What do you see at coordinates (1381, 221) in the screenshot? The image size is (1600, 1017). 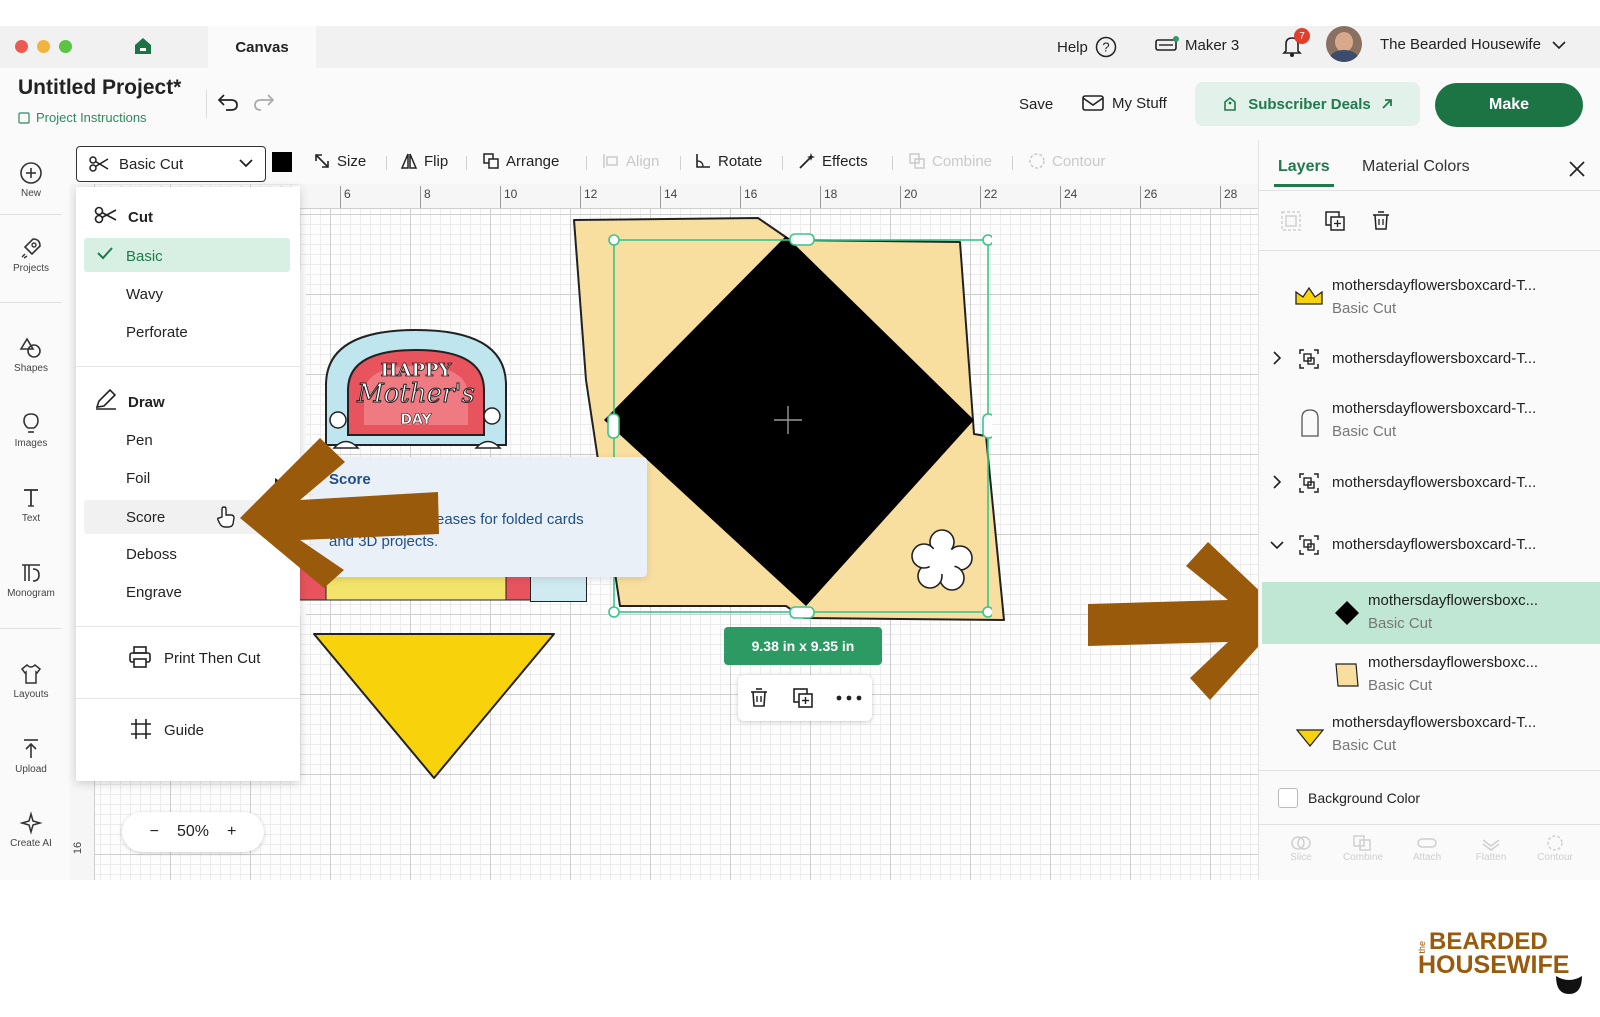 I see `delete-layer-icon` at bounding box center [1381, 221].